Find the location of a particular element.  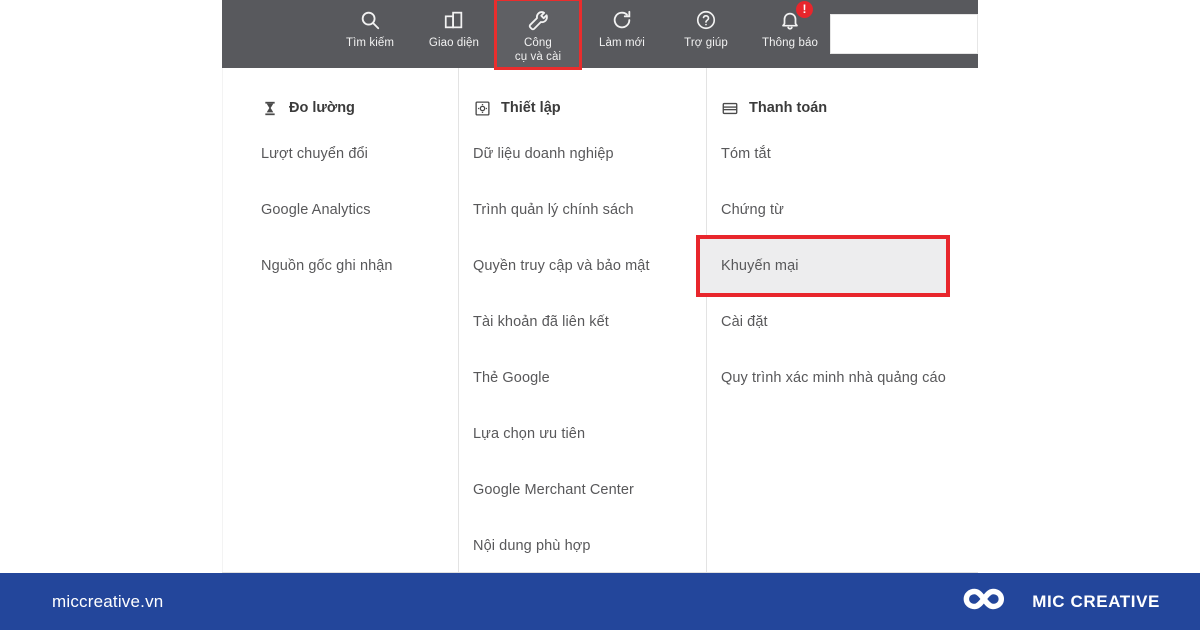

toolbar-item-label-line1: Công is located at coordinates (538, 43).